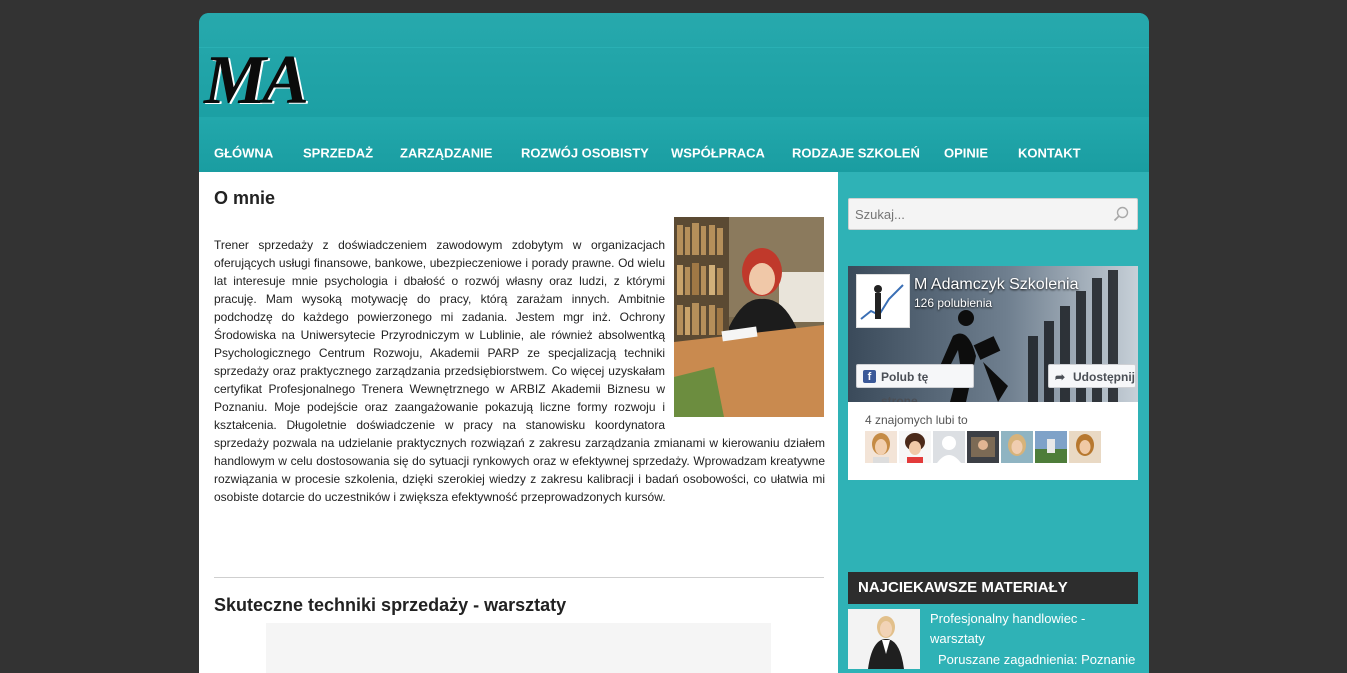 This screenshot has height=673, width=1347. I want to click on facebook-friends-label: 4 znajomych lubi to, so click(916, 420).